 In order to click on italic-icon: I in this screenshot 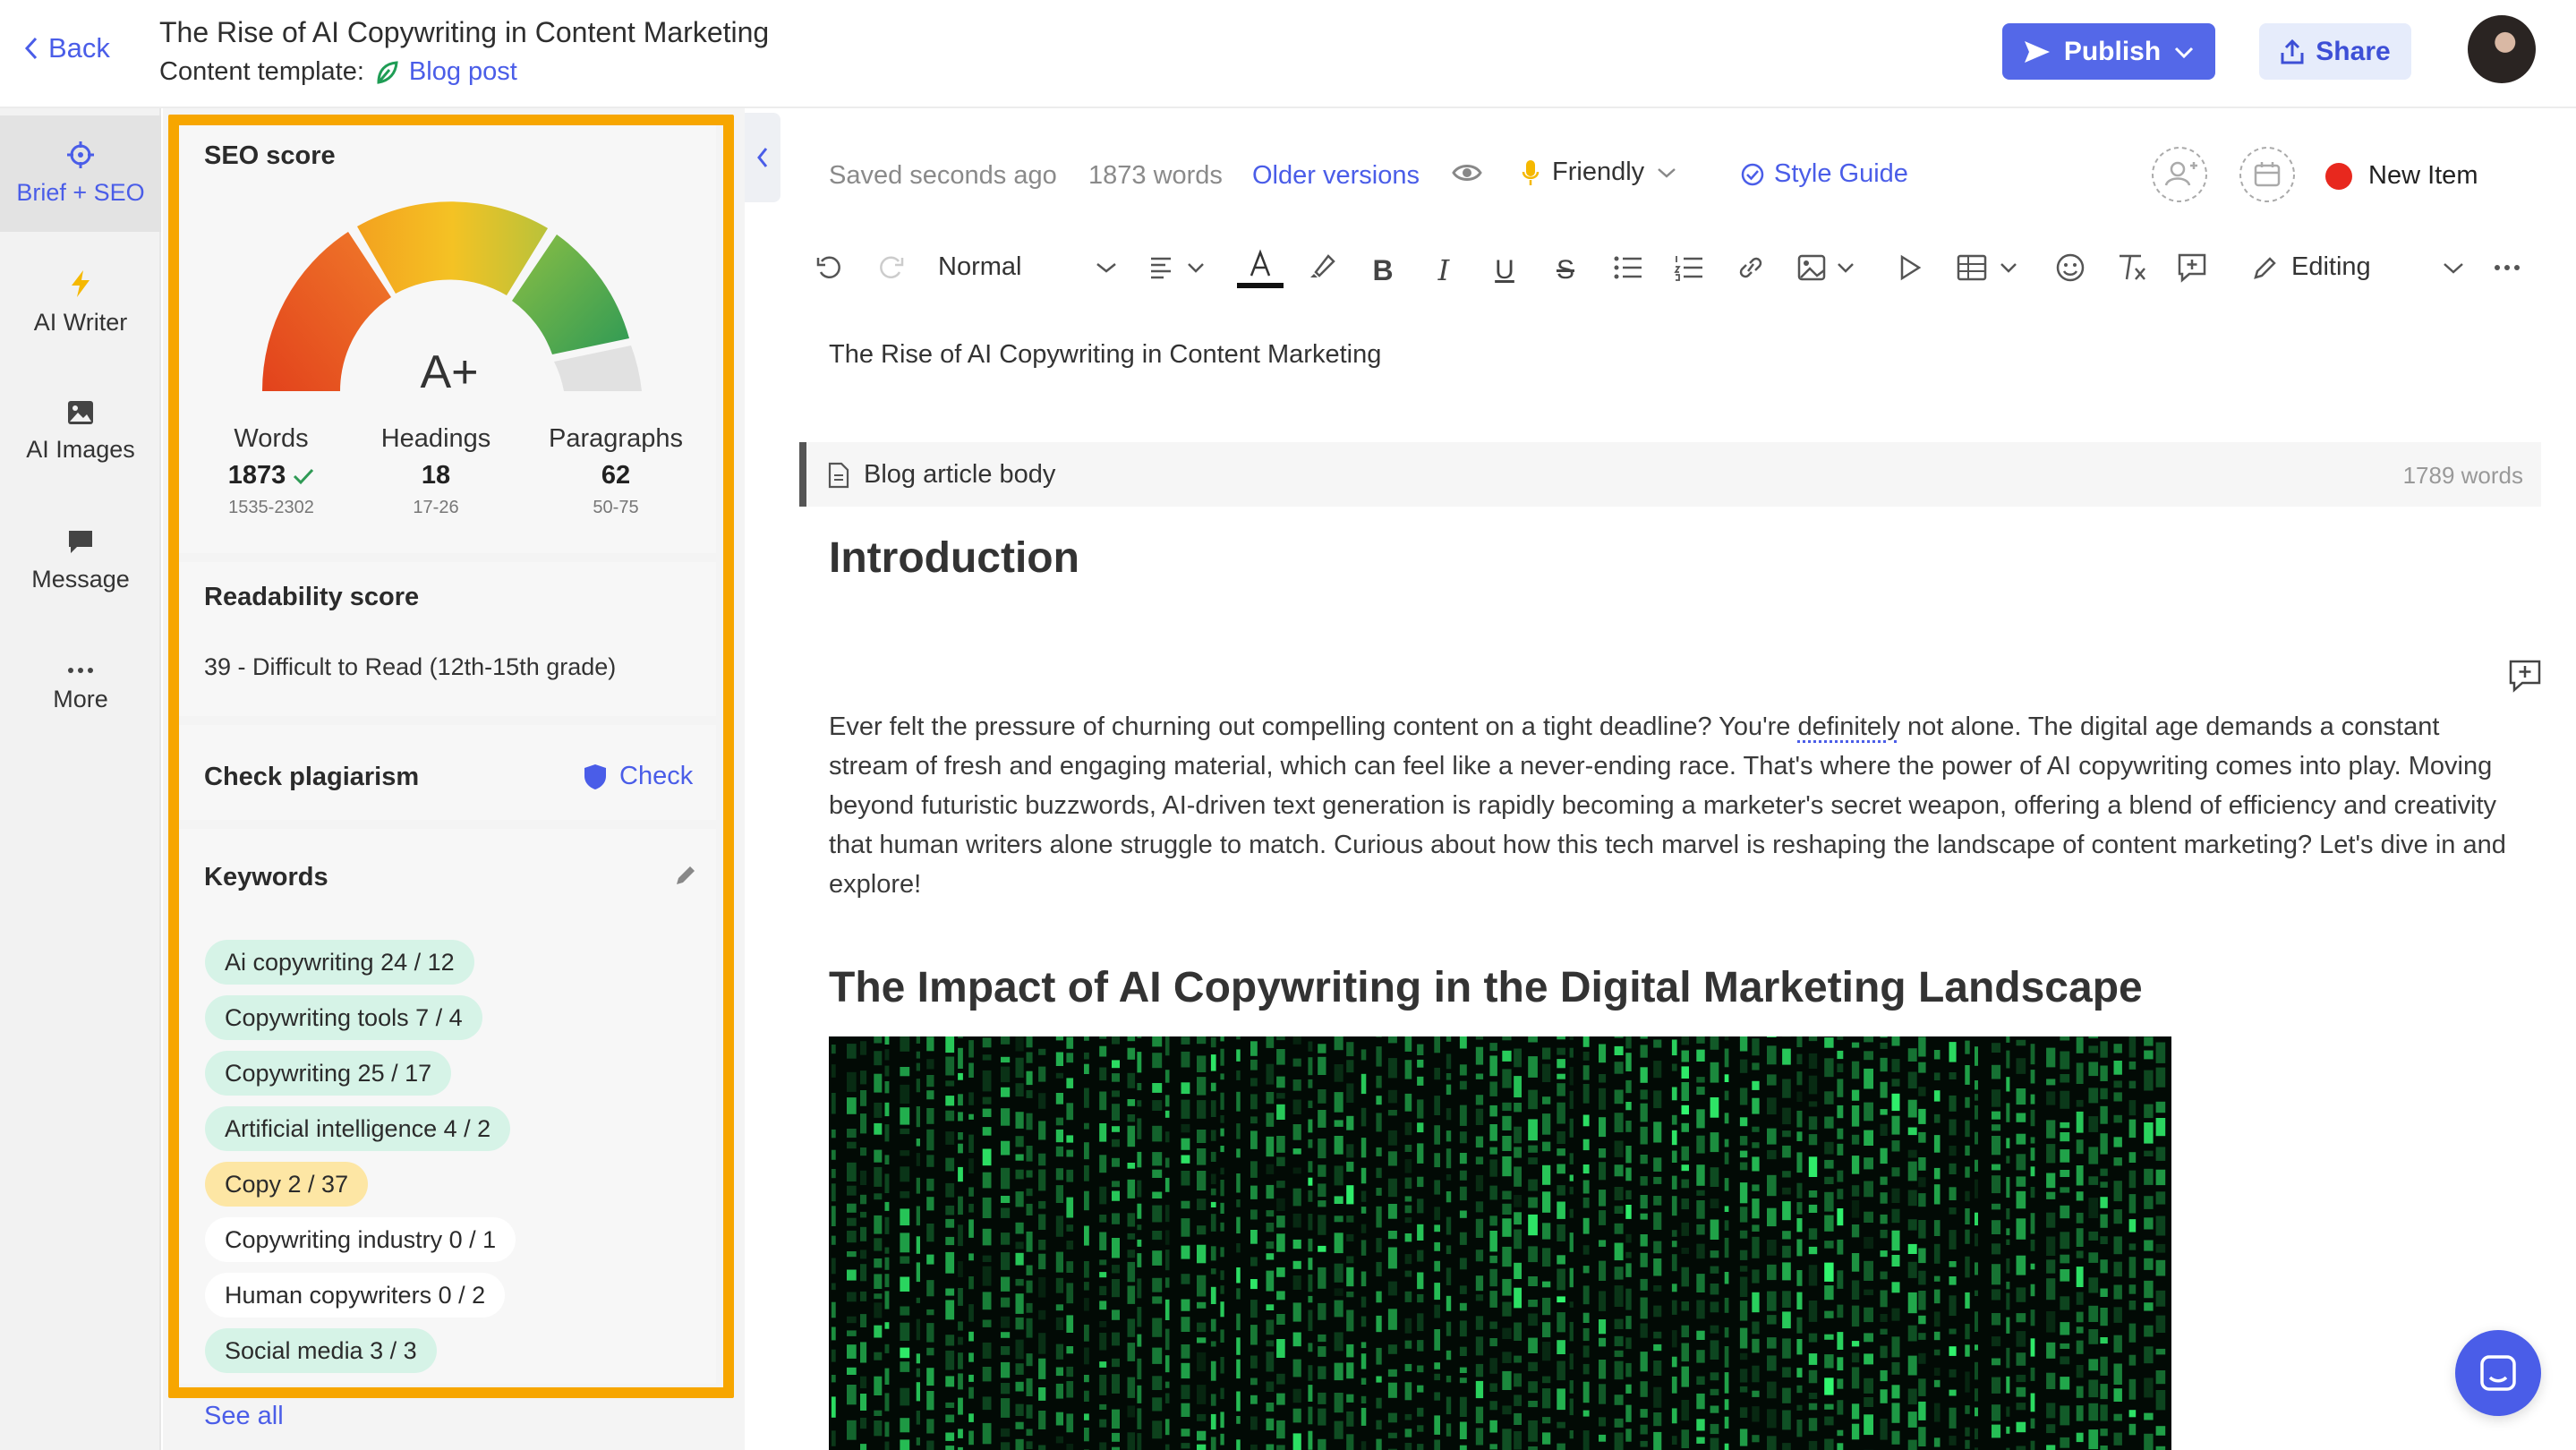, I will do `click(1443, 270)`.